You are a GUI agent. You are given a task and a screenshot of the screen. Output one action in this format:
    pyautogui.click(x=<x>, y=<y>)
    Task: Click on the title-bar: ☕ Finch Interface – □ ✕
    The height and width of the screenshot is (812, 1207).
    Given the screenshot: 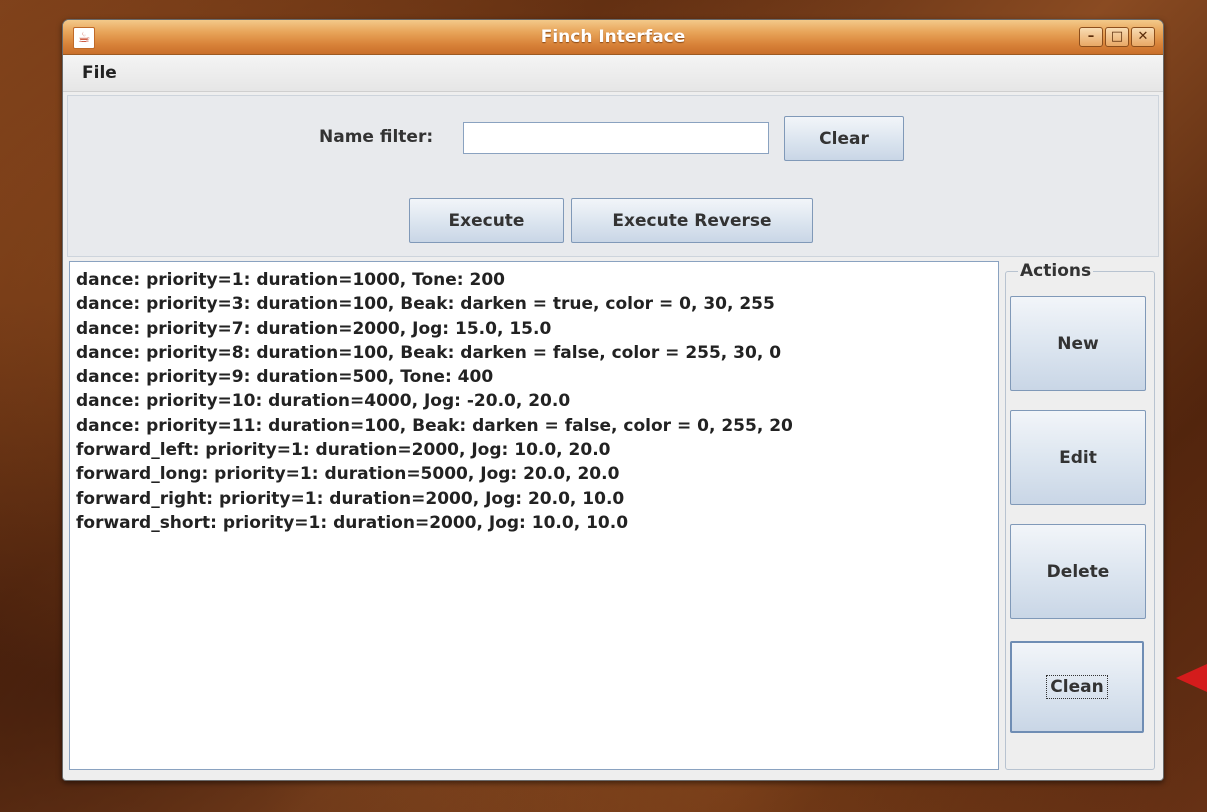 What is the action you would take?
    pyautogui.click(x=613, y=37)
    